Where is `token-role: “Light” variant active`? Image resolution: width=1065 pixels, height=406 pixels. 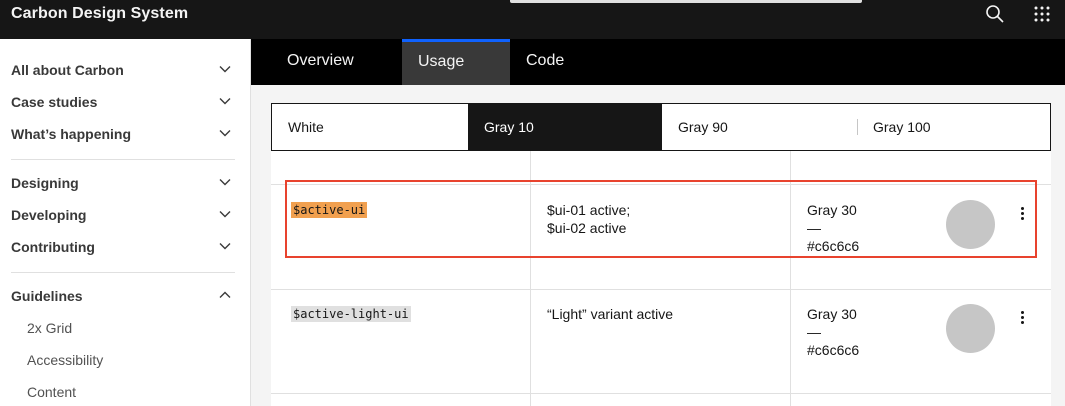
token-role: “Light” variant active is located at coordinates (610, 314).